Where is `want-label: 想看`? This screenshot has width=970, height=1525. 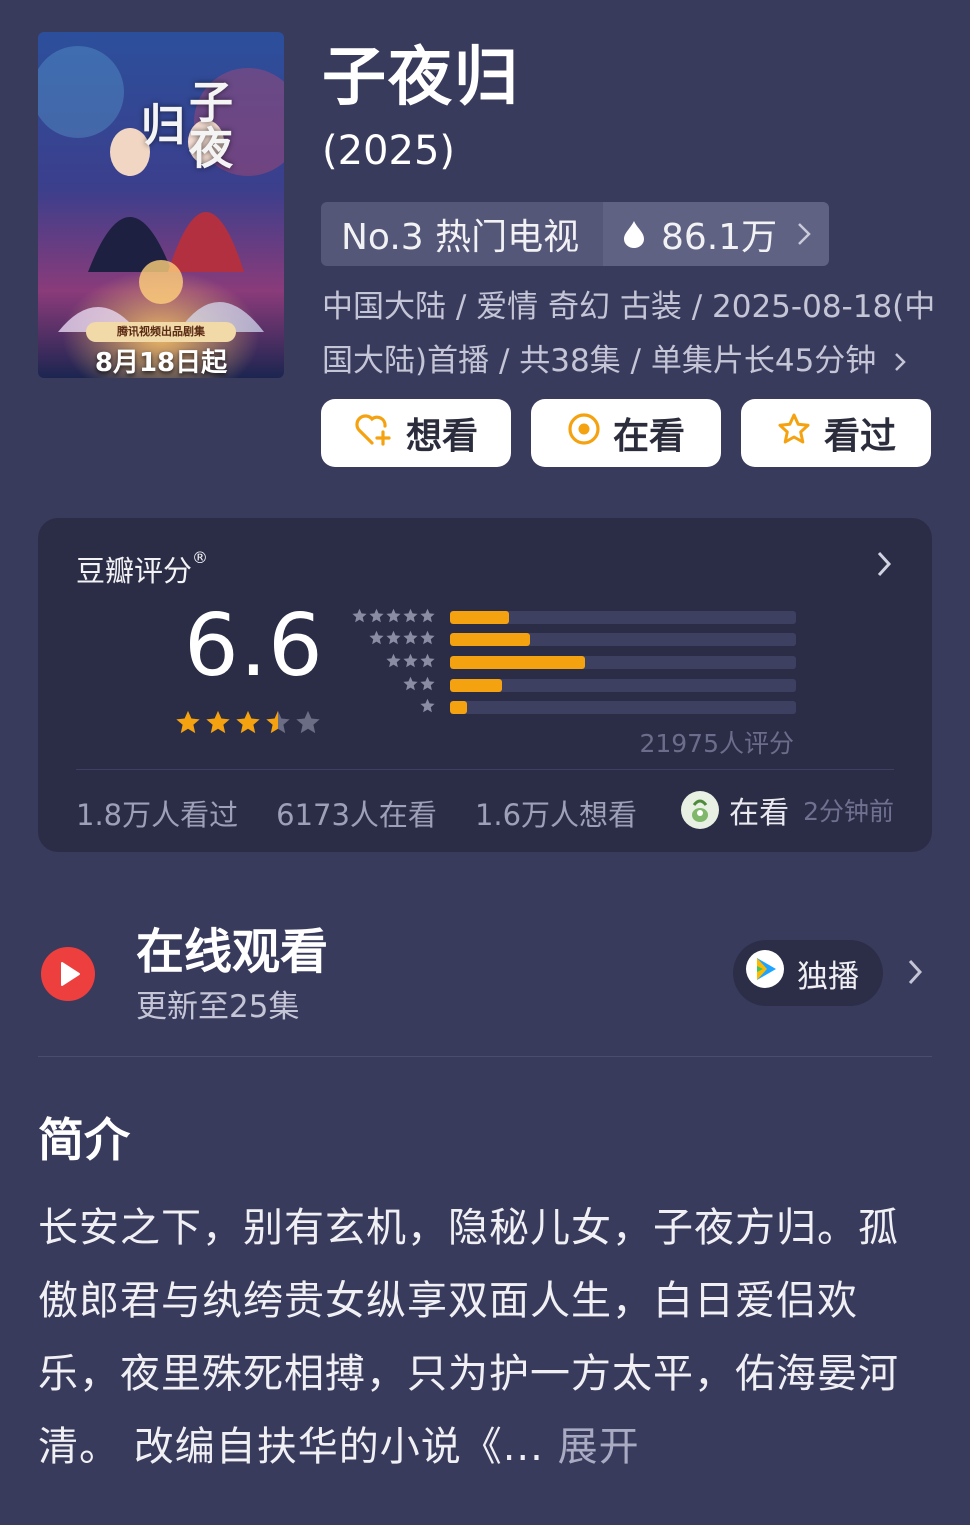 want-label: 想看 is located at coordinates (441, 436).